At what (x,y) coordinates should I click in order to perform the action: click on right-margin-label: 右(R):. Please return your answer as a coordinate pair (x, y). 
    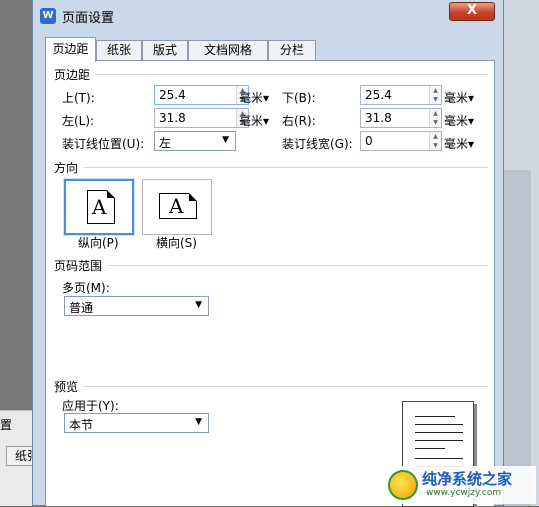
    Looking at the image, I should click on (299, 121).